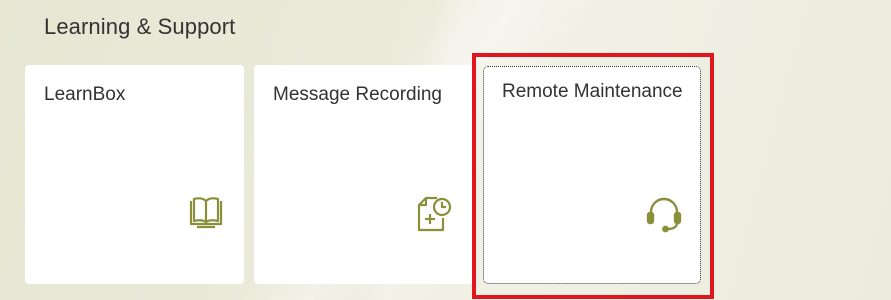 The image size is (891, 300). Describe the element at coordinates (664, 214) in the screenshot. I see `headset-icon` at that location.